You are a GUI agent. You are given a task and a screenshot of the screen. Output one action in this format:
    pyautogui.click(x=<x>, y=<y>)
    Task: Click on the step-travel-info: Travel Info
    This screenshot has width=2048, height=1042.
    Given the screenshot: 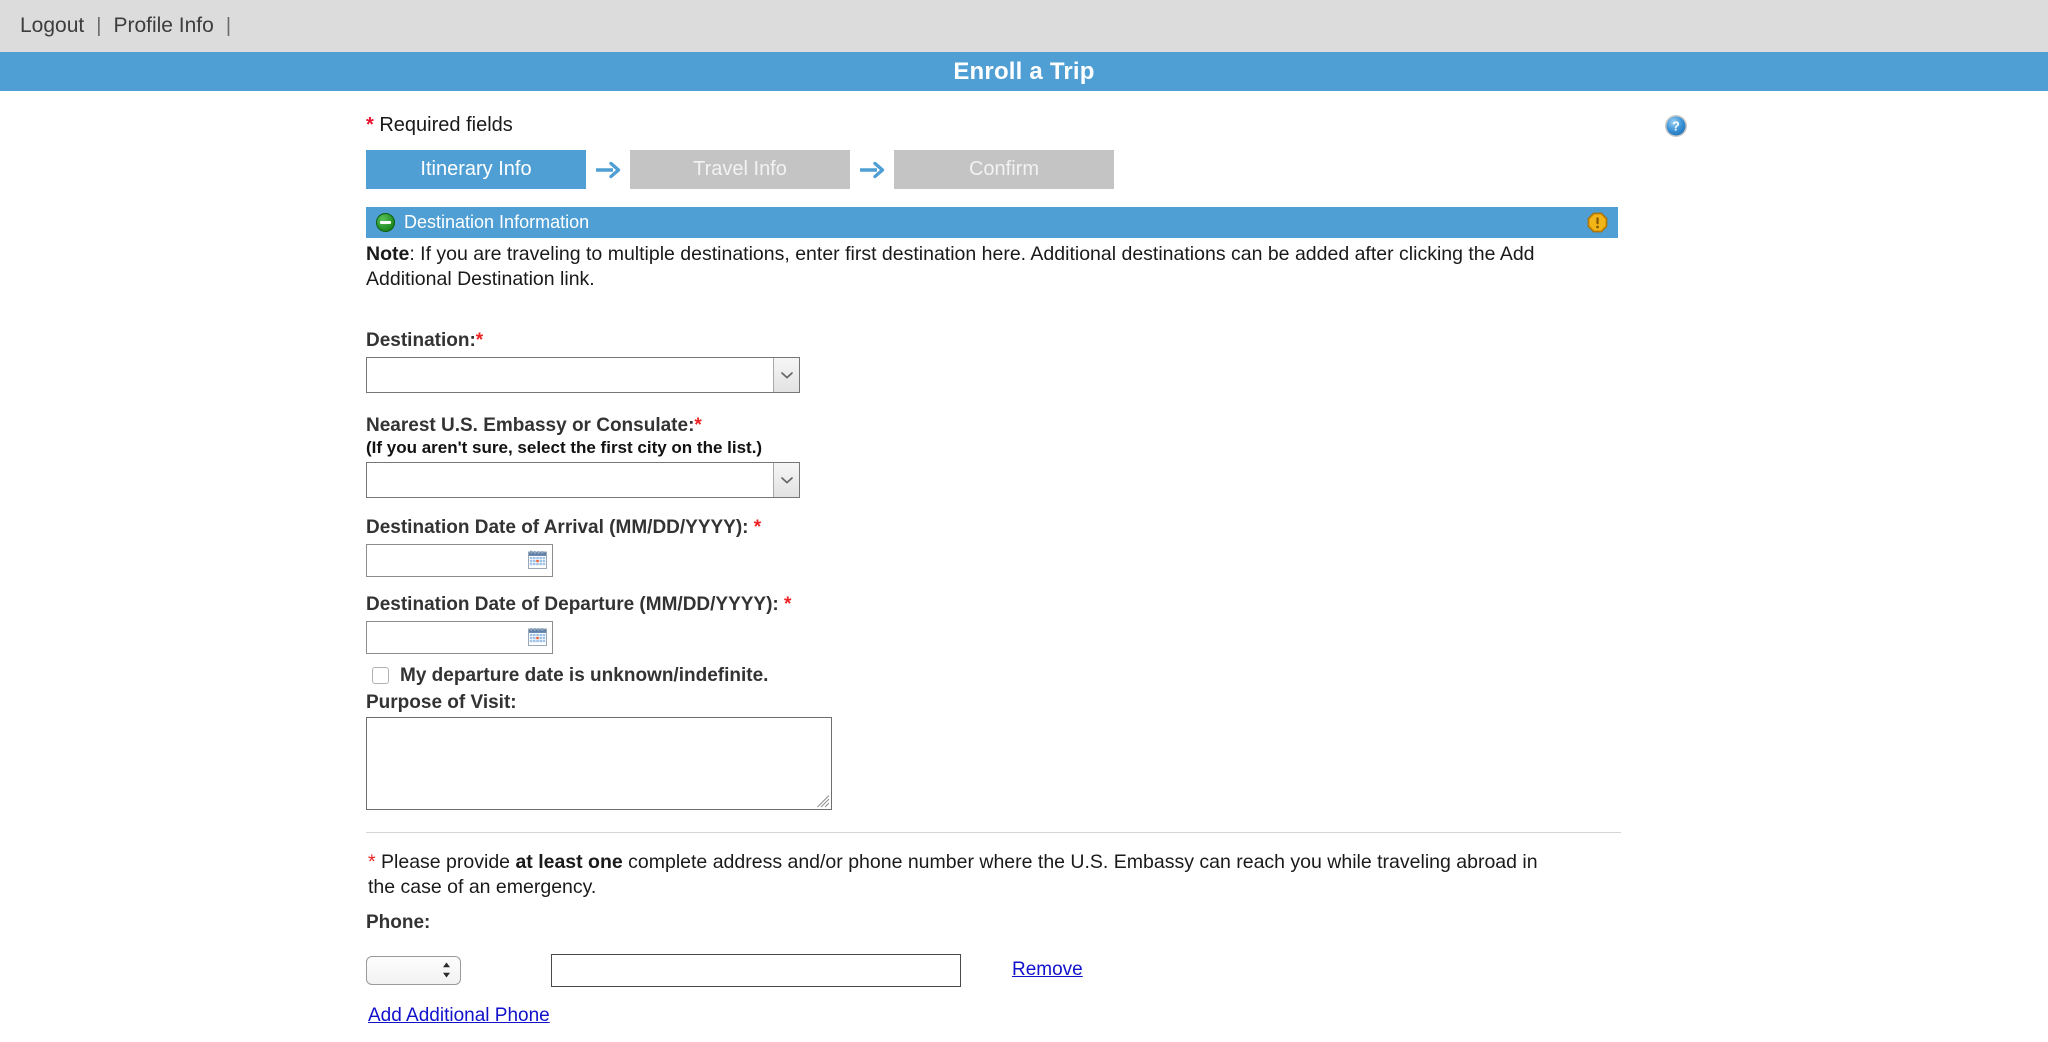 What is the action you would take?
    pyautogui.click(x=740, y=169)
    